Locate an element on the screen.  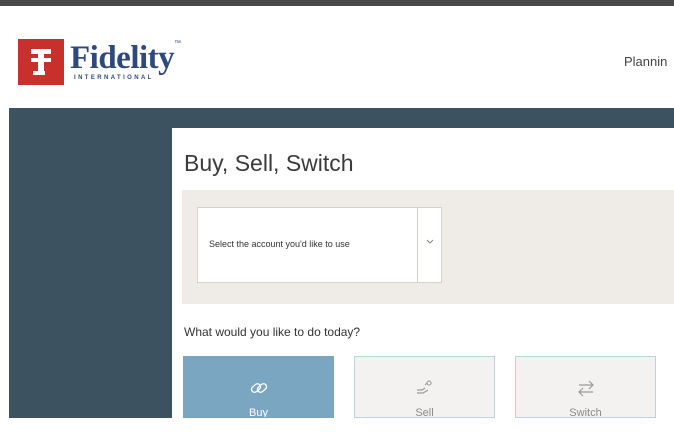
nav-item-planning: Plannin is located at coordinates (645, 61).